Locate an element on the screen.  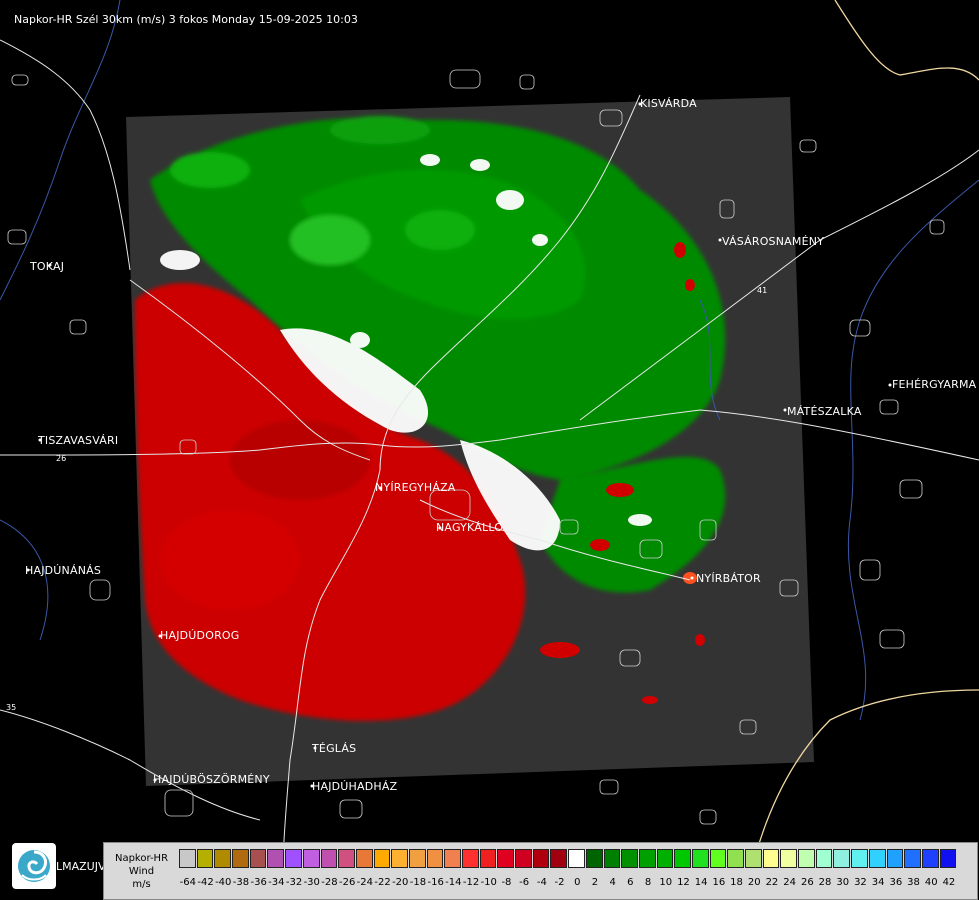
legend-tick: -28 is located at coordinates (329, 882).